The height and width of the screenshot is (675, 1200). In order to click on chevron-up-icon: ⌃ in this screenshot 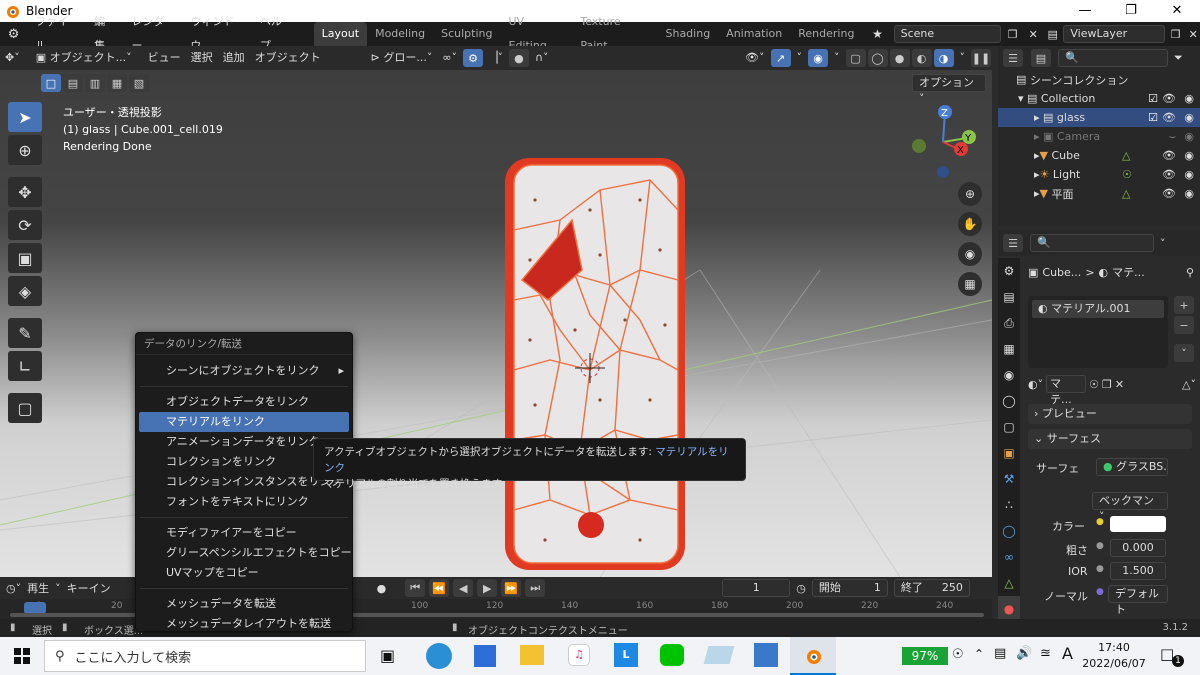, I will do `click(979, 654)`.